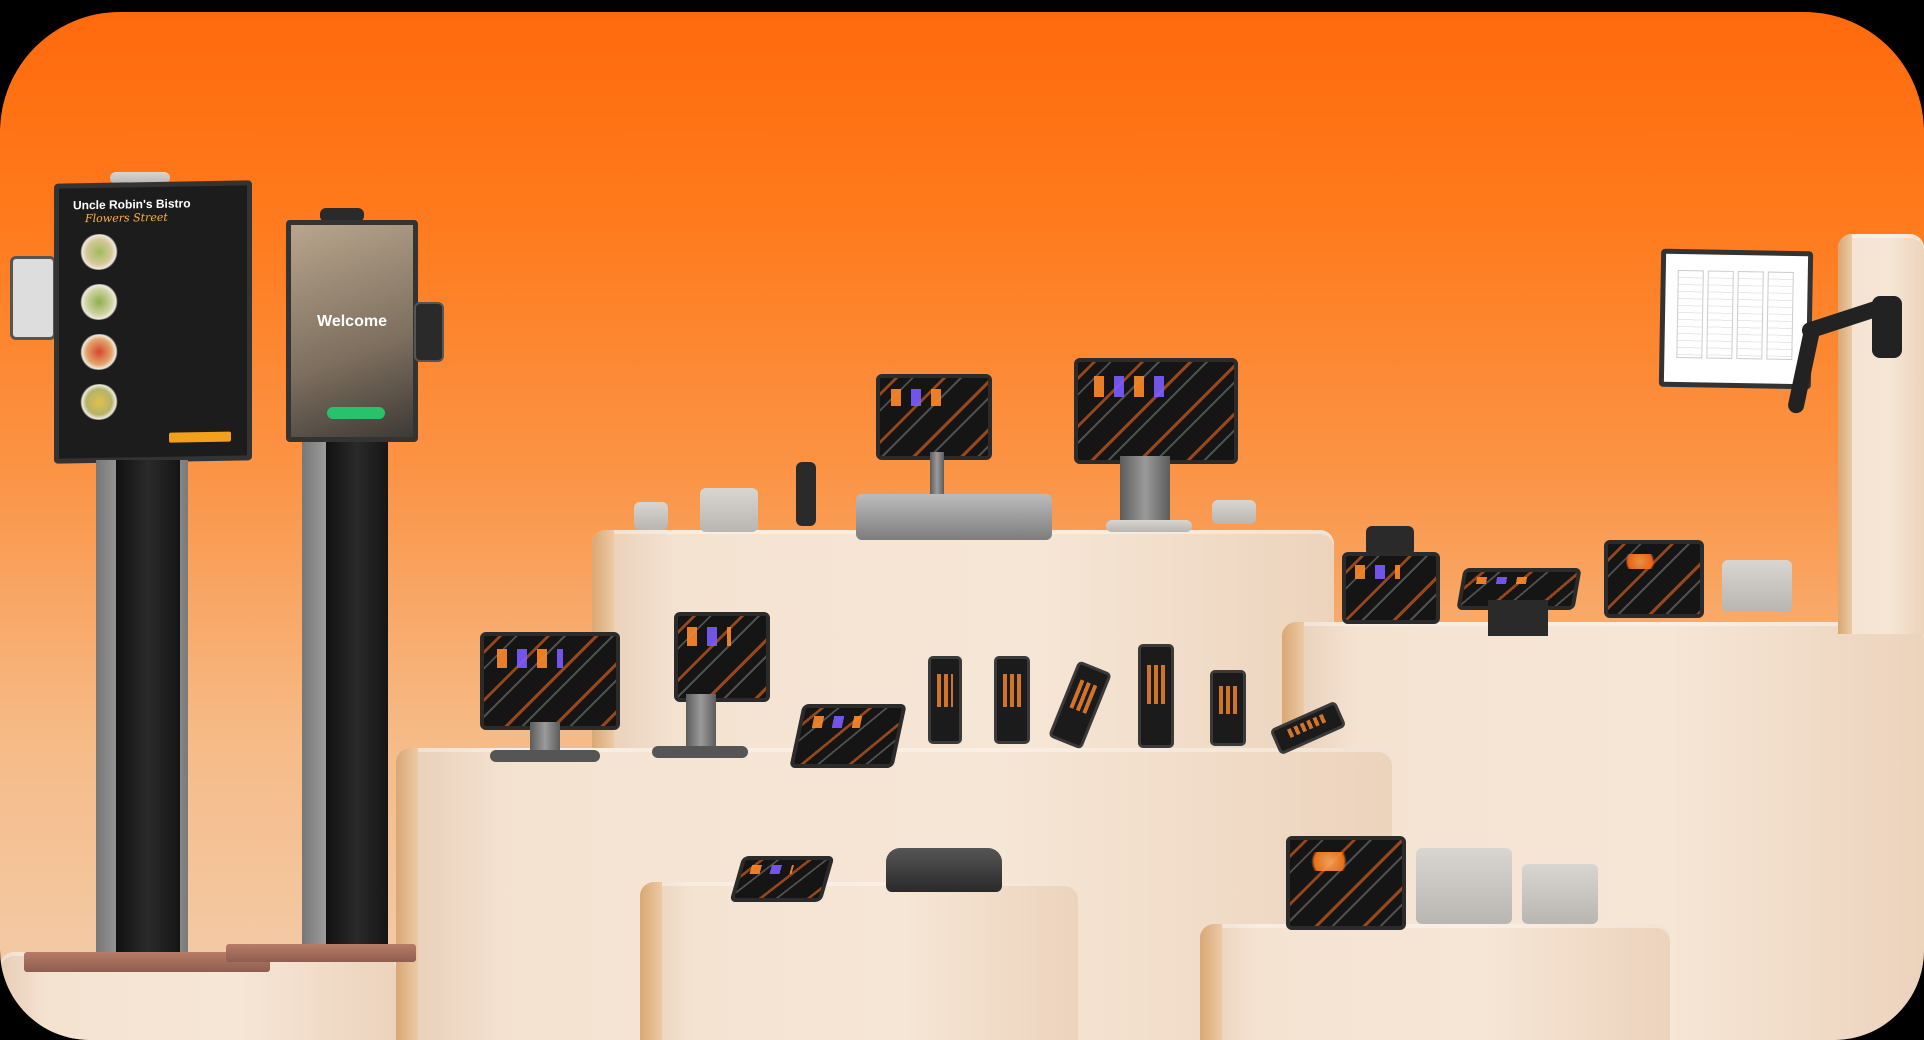 The height and width of the screenshot is (1040, 1924). What do you see at coordinates (944, 870) in the screenshot?
I see `payment-terminal-front` at bounding box center [944, 870].